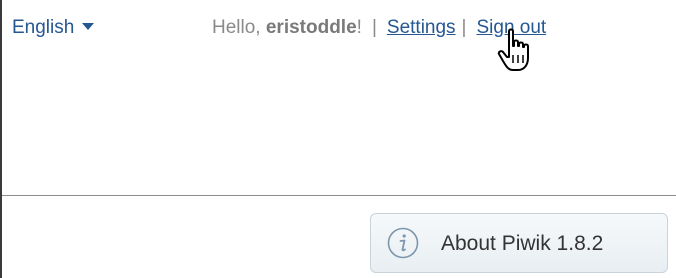  Describe the element at coordinates (421, 27) in the screenshot. I see `settings-link: Settings` at that location.